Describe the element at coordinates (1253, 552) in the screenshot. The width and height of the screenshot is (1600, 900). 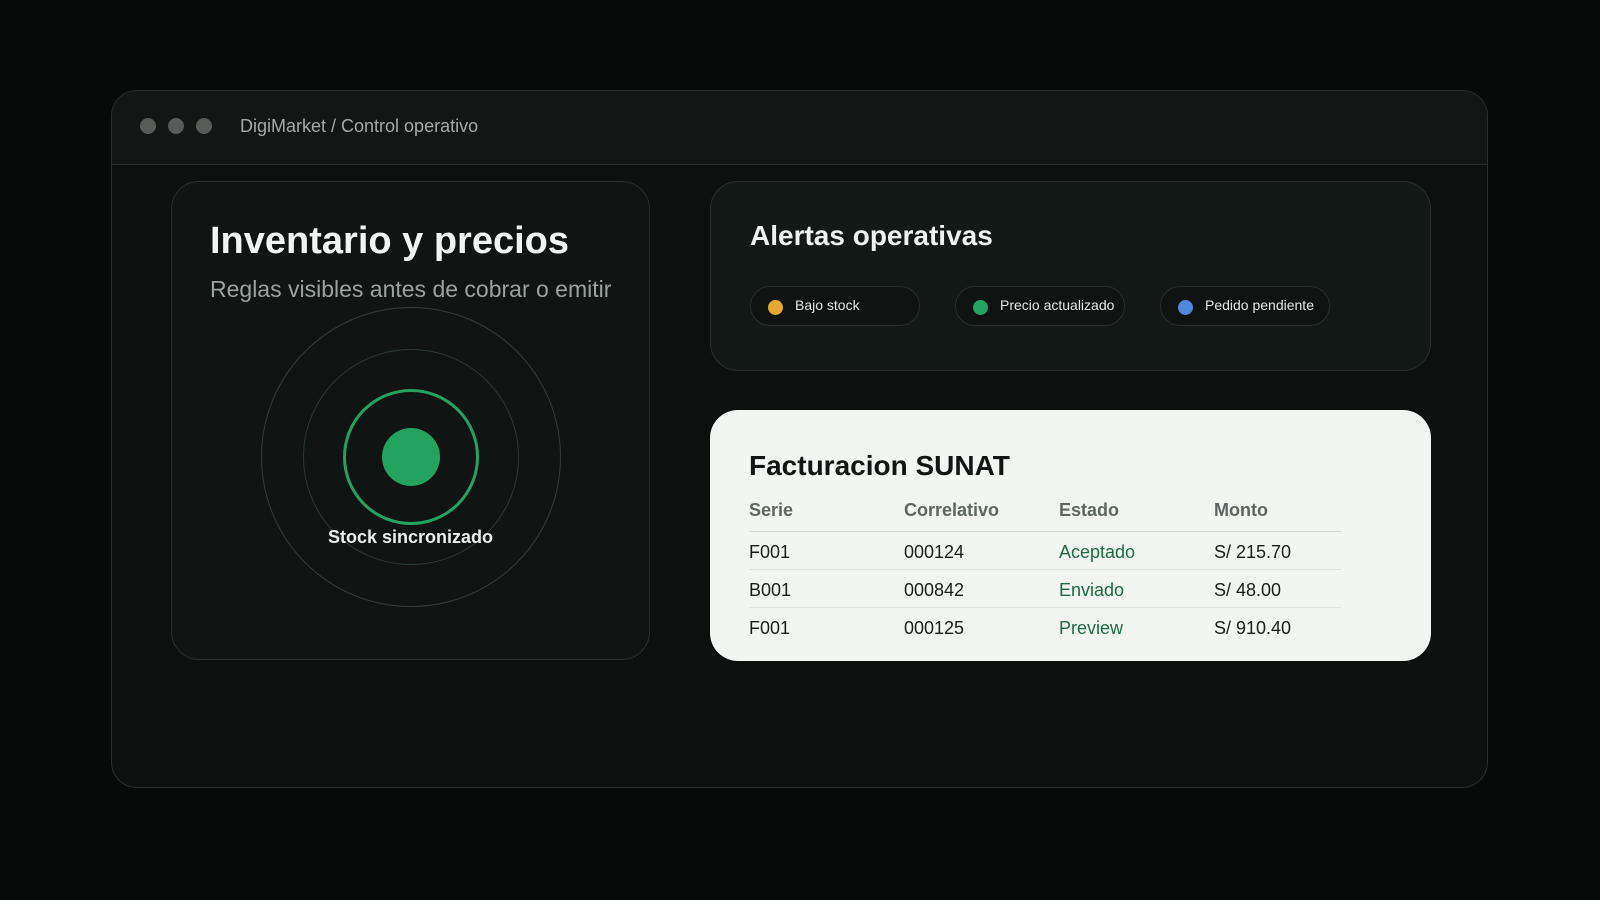
I see `cell-monto: S/ 215.70` at that location.